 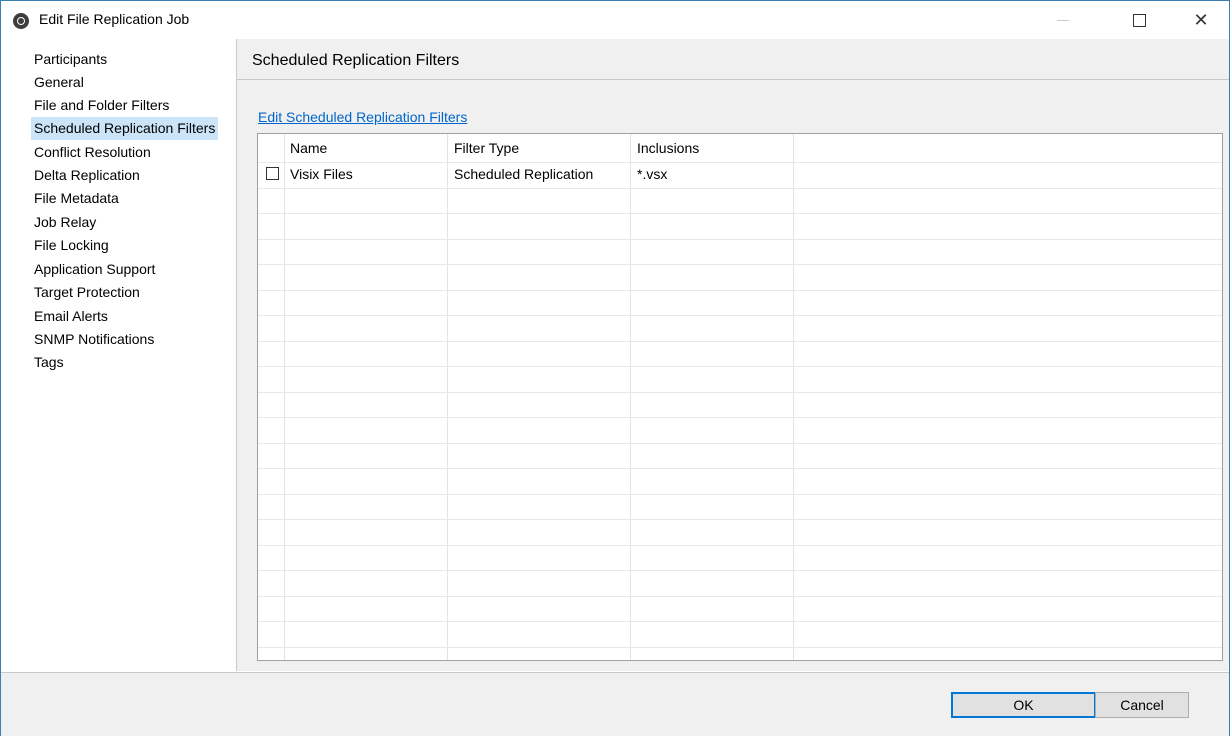 I want to click on column-header-name: Name, so click(x=308, y=148).